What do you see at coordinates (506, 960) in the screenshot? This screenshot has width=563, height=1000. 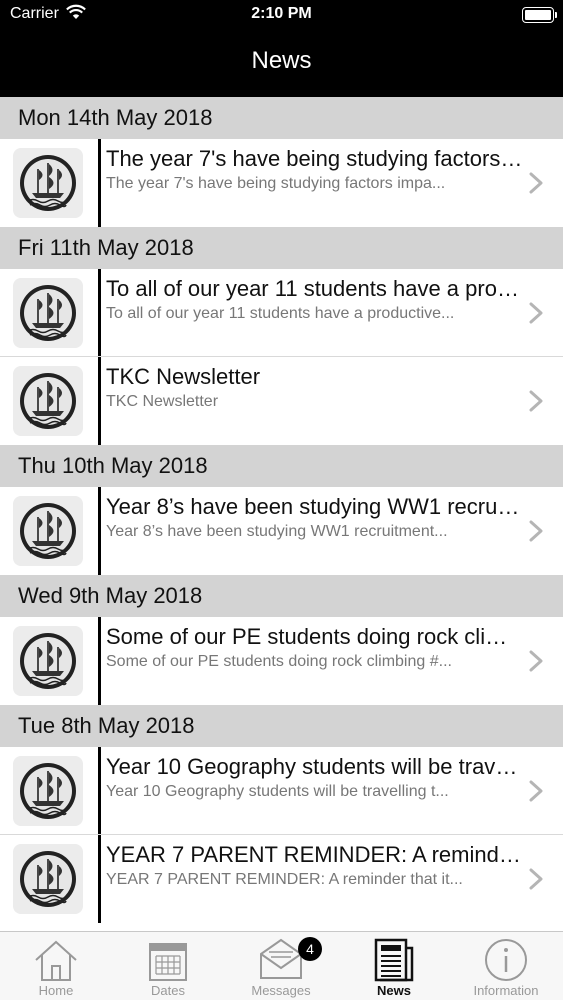 I see `info-icon` at bounding box center [506, 960].